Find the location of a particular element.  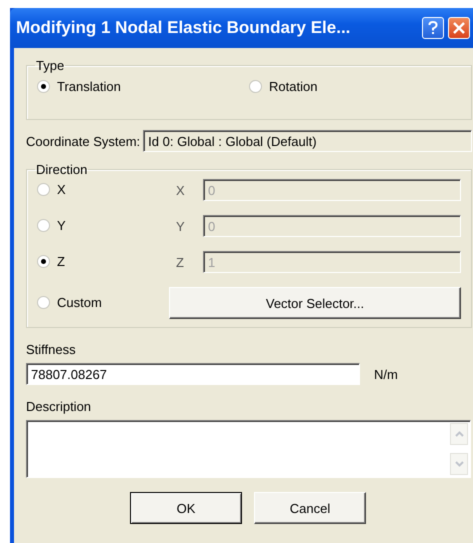

chevron-down-icon is located at coordinates (459, 464).